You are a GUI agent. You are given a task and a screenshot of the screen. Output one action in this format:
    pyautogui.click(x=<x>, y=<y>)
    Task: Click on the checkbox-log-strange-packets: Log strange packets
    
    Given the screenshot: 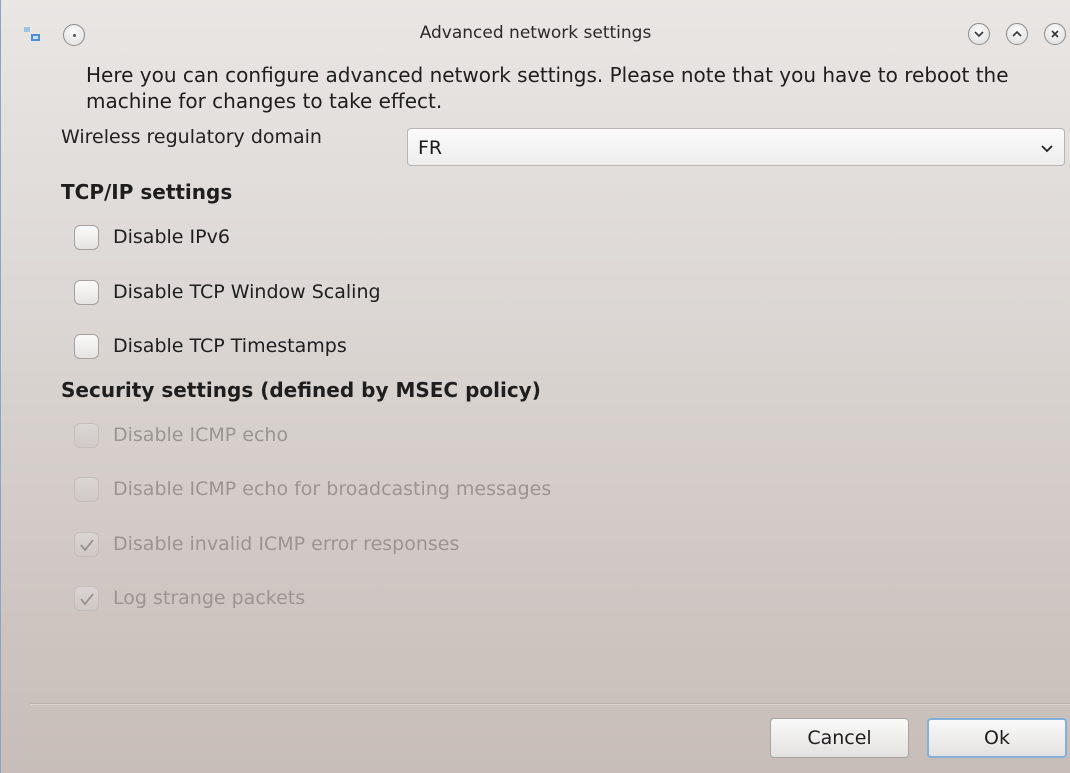 What is the action you would take?
    pyautogui.click(x=189, y=598)
    